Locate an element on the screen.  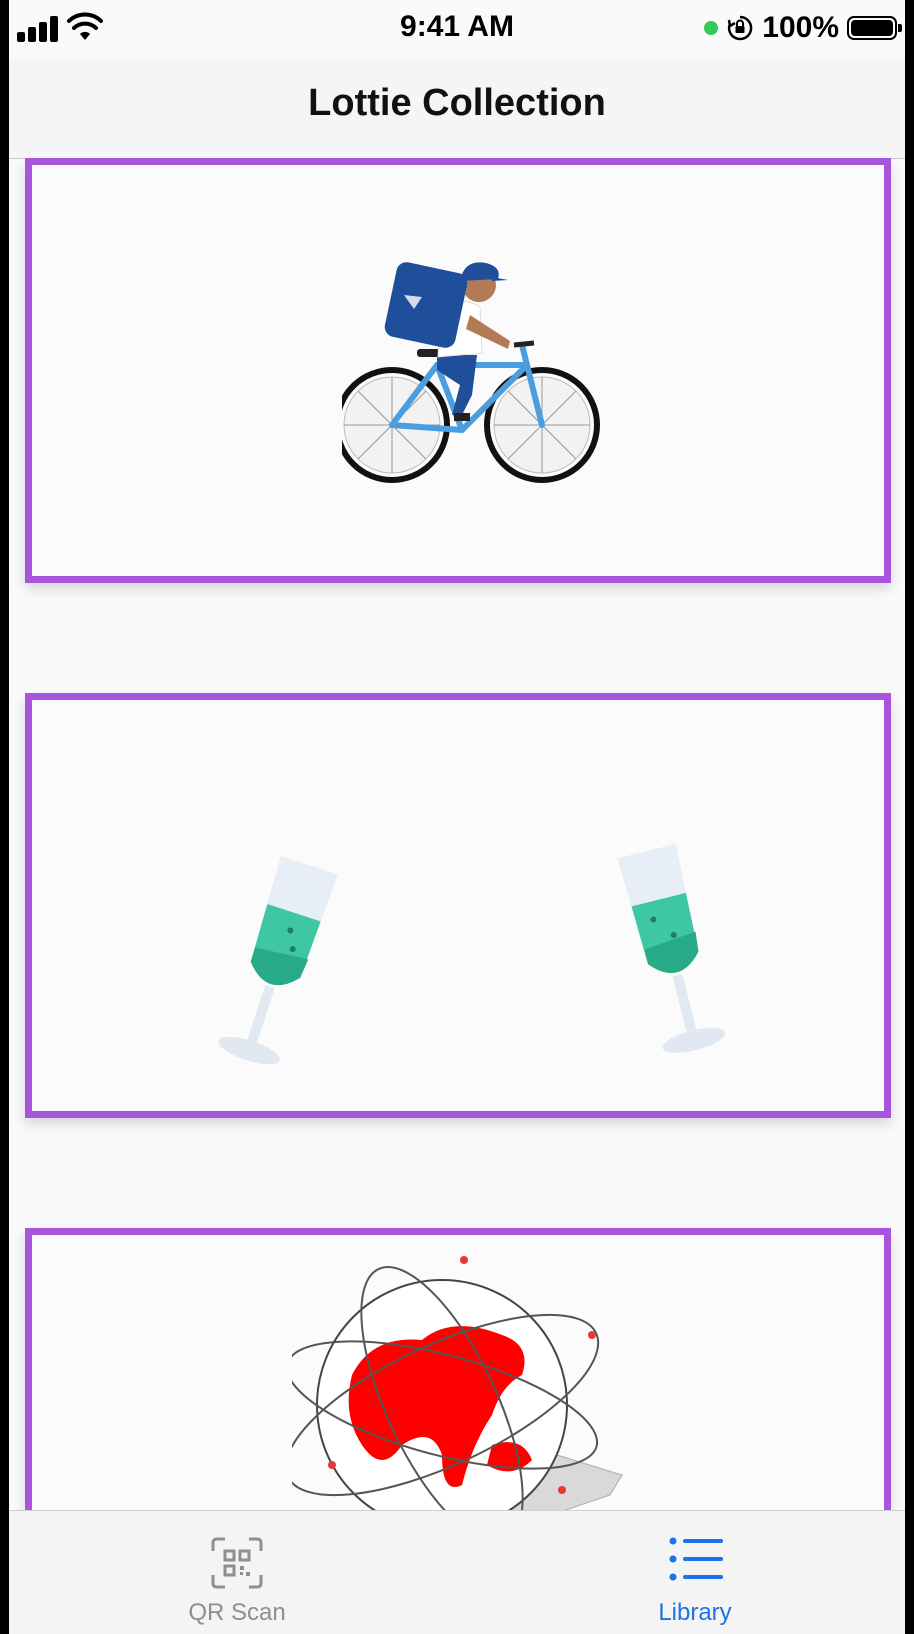
status-bar: 9:41 AM 100% is located at coordinates (457, 30).